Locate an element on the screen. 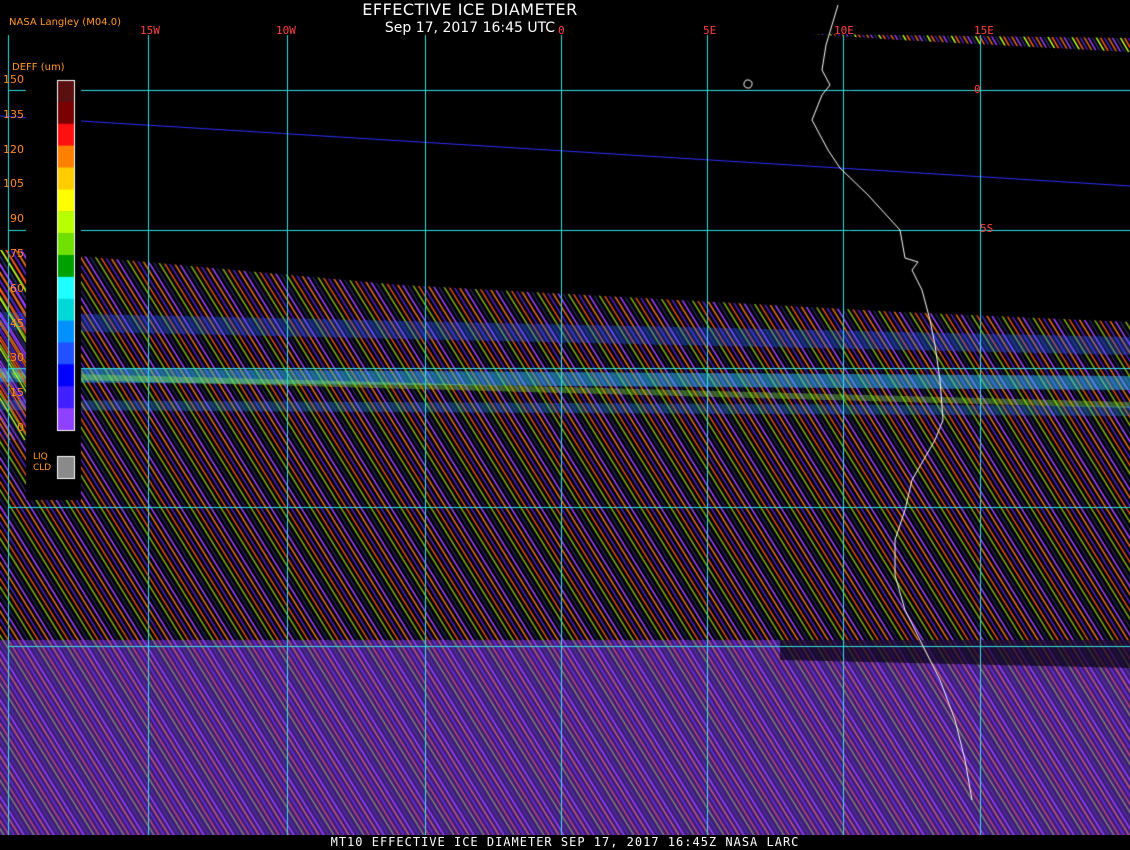 This screenshot has width=1130, height=850. legend-tick-label: 105 is located at coordinates (13, 184).